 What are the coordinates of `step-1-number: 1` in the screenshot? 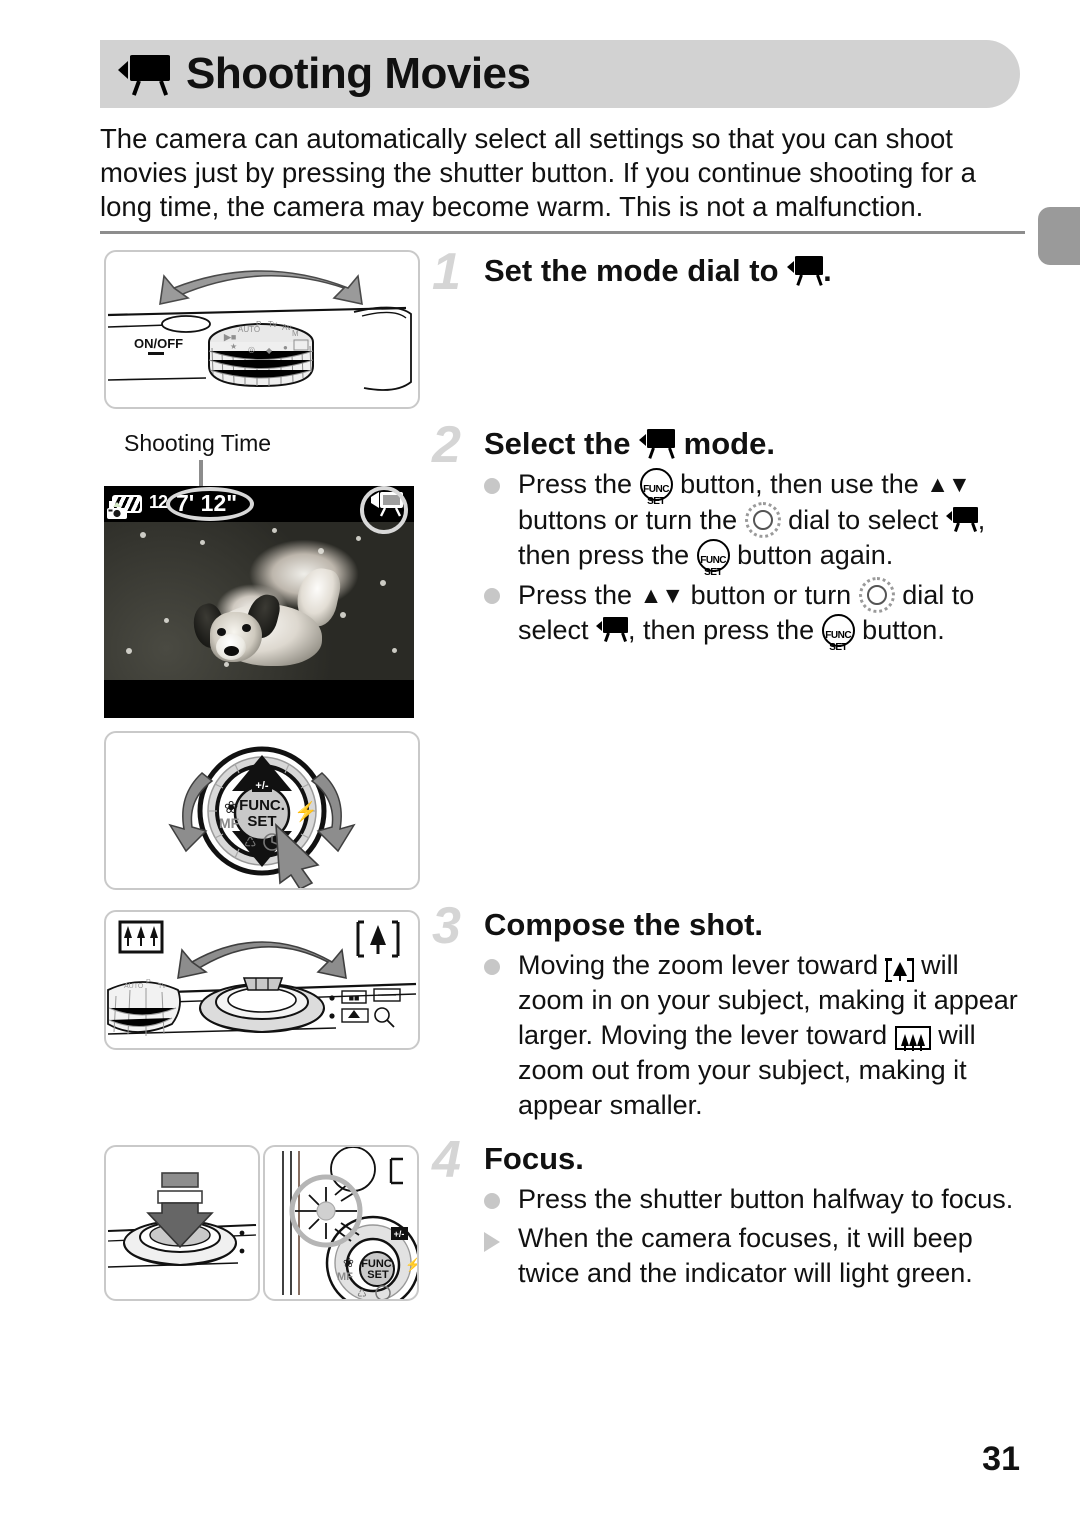 It's located at (446, 272).